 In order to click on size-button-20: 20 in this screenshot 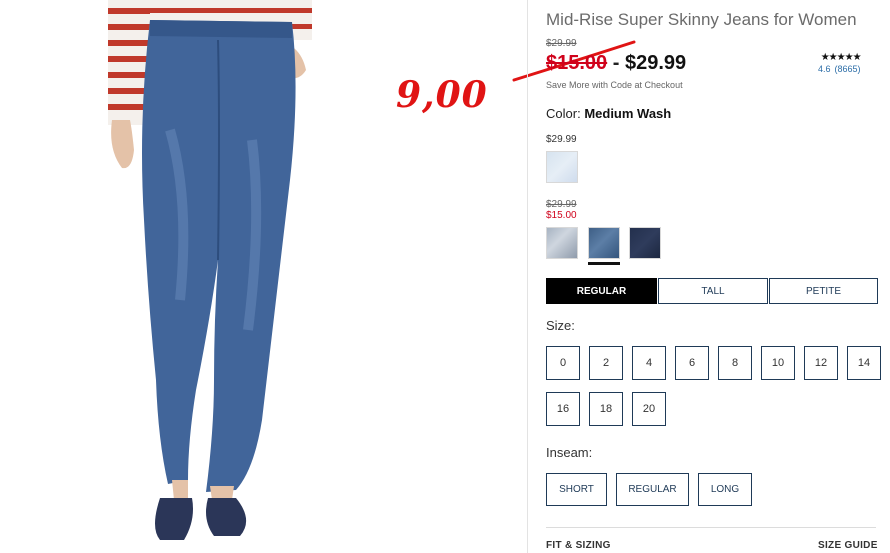, I will do `click(649, 409)`.